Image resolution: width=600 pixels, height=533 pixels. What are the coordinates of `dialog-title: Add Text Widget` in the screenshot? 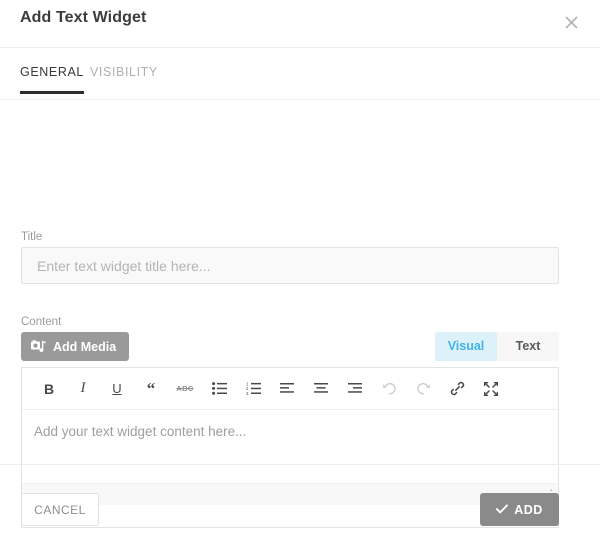 It's located at (83, 17).